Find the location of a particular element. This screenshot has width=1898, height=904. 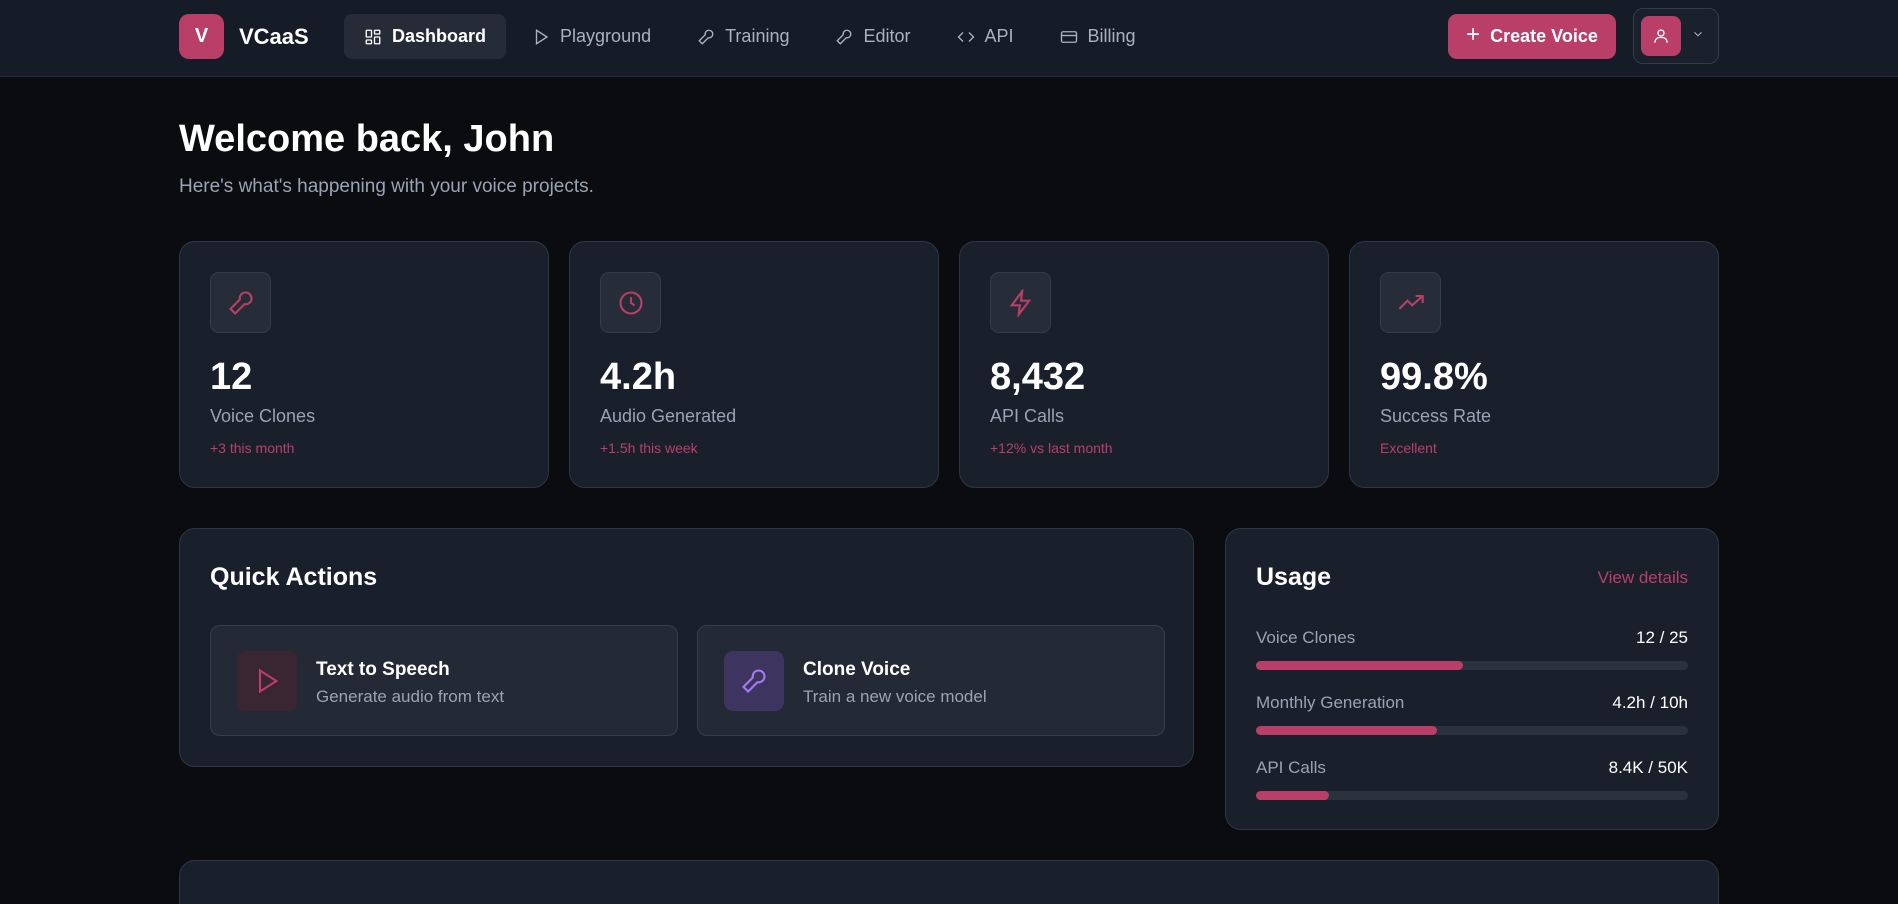

stat-value: 4.2h is located at coordinates (638, 377).